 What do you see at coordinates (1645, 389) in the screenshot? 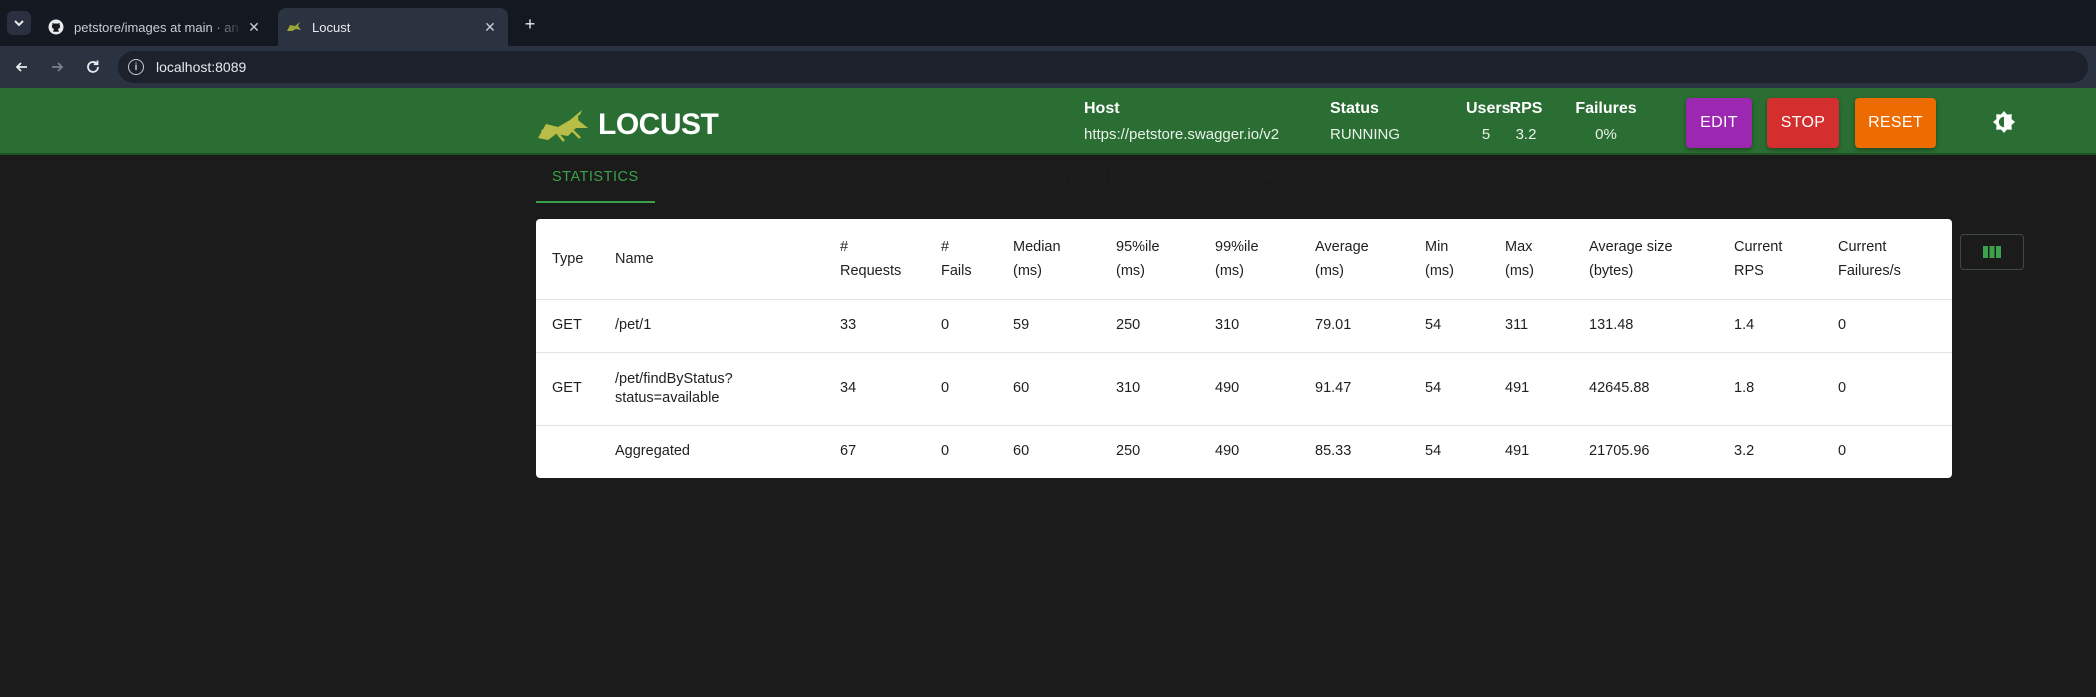
I see `cell-avg-size: 42645.88` at bounding box center [1645, 389].